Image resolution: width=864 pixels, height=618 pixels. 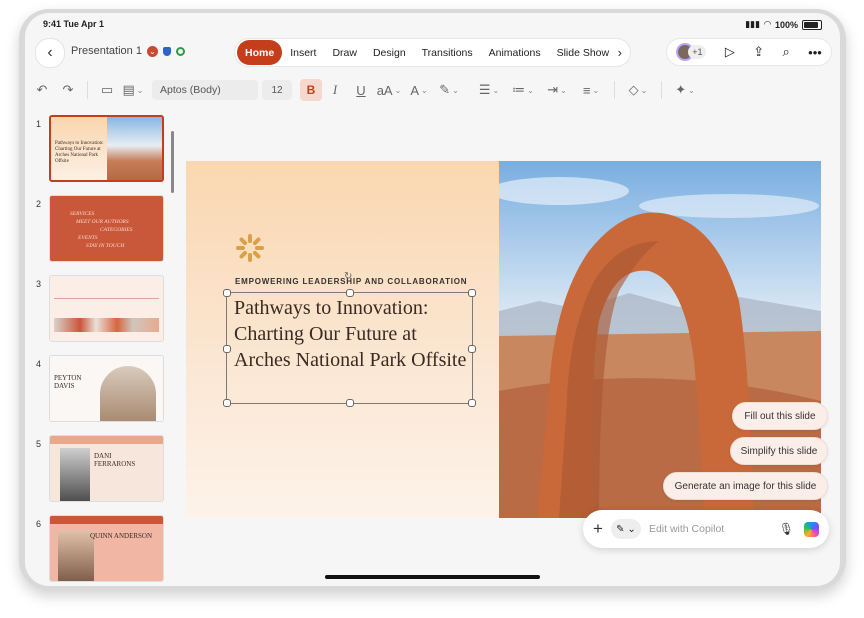 What do you see at coordinates (812, 24) in the screenshot?
I see `battery-icon` at bounding box center [812, 24].